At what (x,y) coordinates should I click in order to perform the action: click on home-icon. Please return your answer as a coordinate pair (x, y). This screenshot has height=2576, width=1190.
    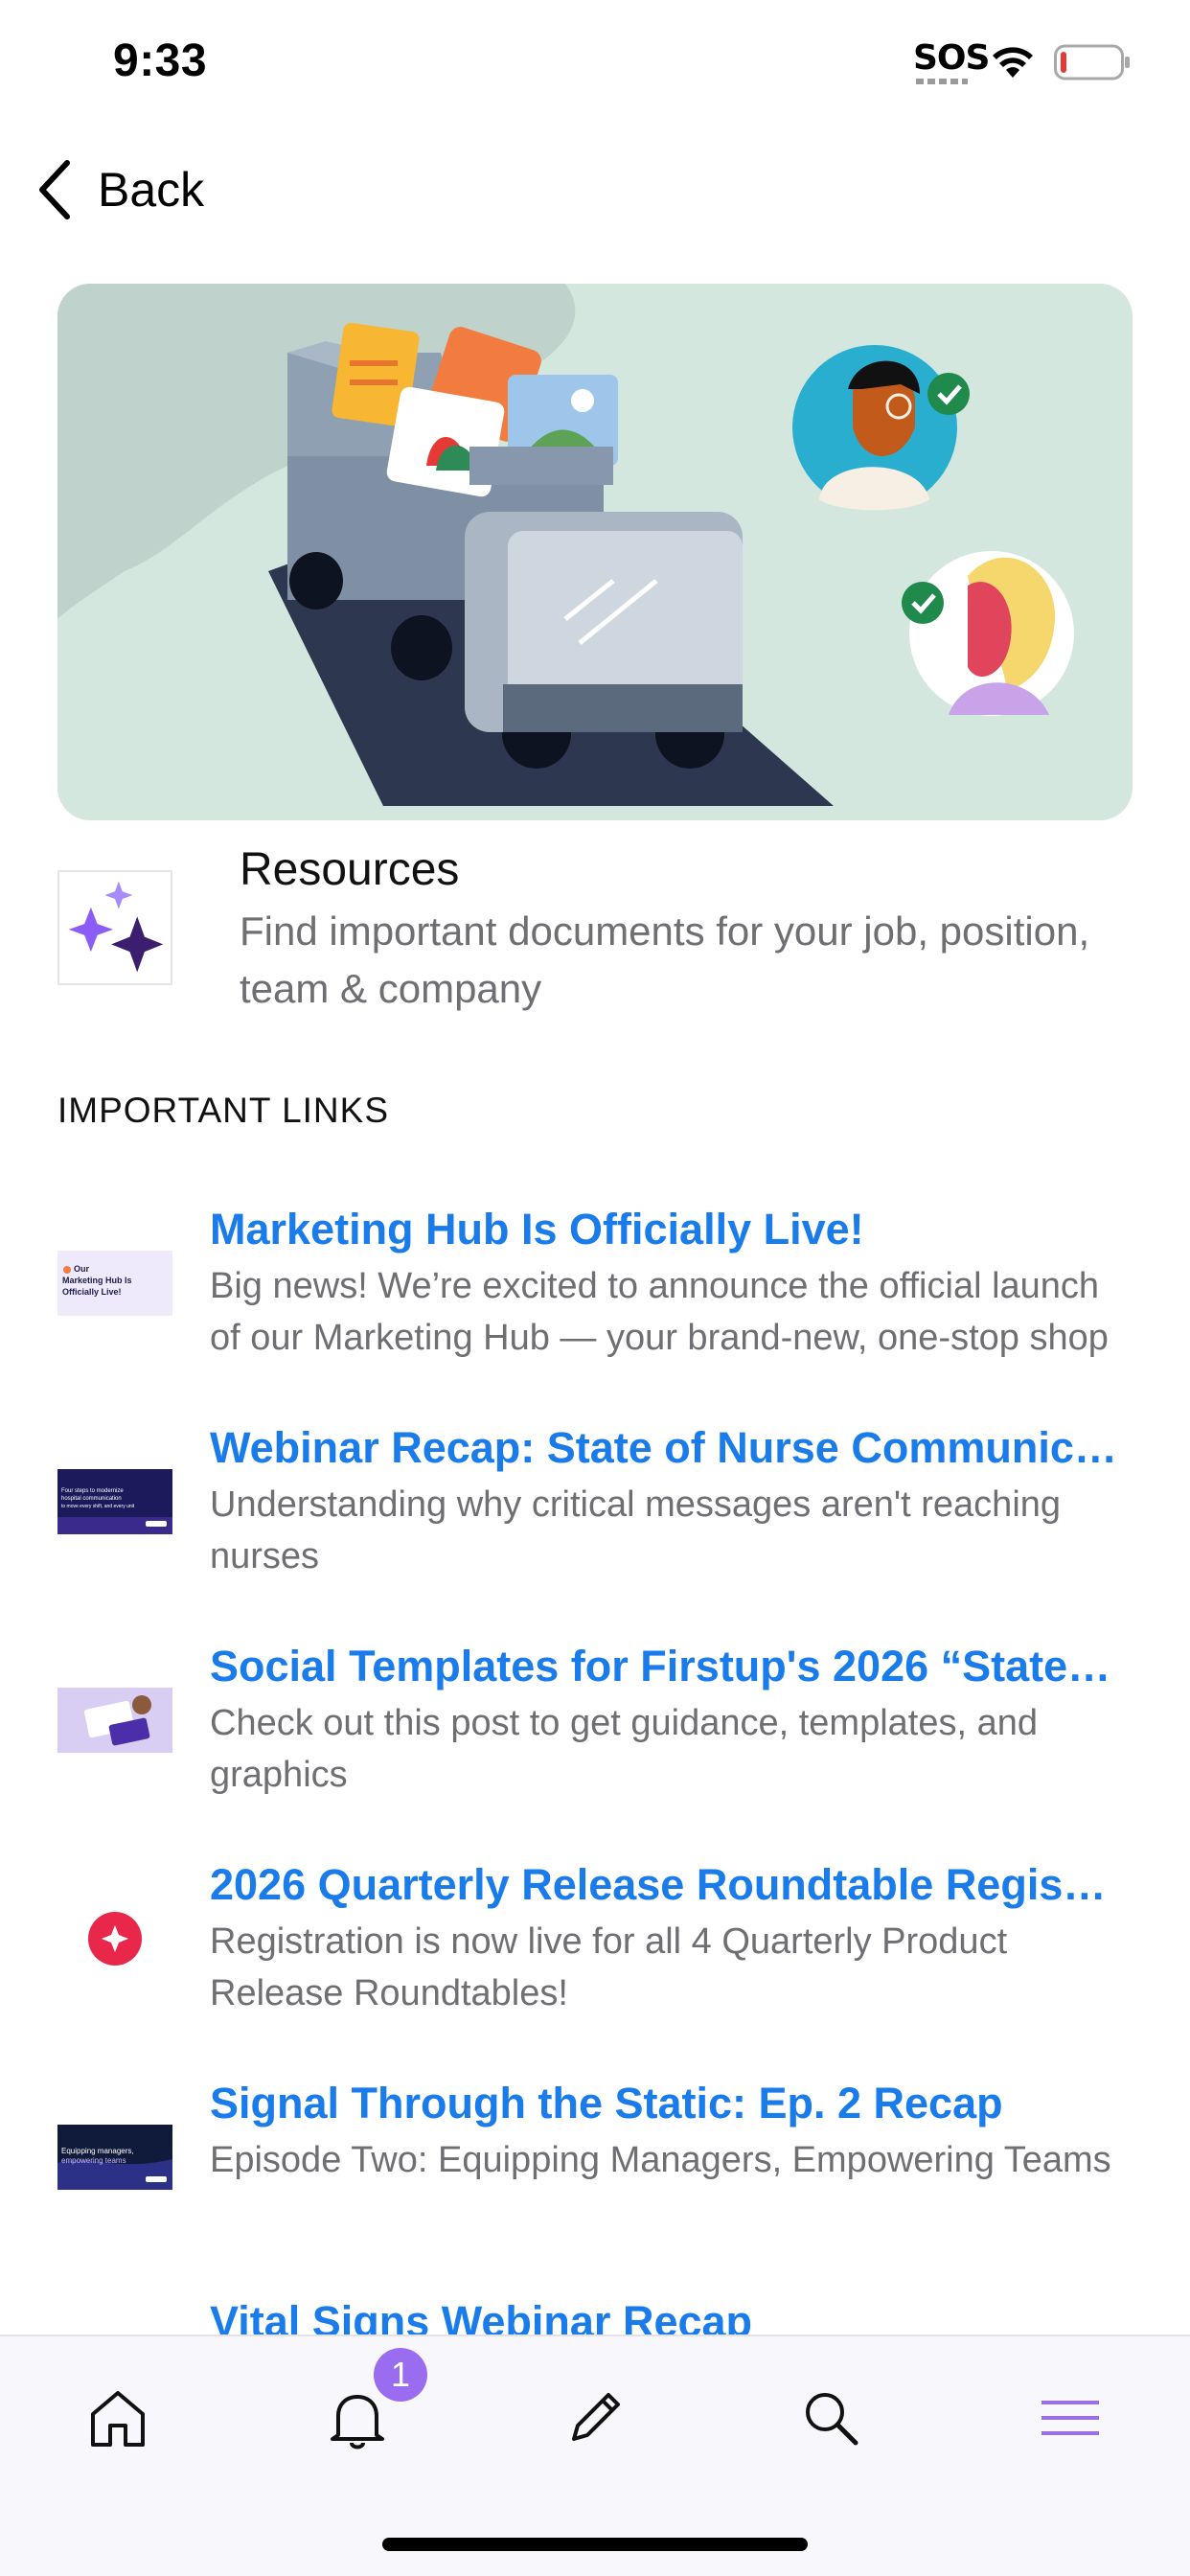
    Looking at the image, I should click on (118, 2419).